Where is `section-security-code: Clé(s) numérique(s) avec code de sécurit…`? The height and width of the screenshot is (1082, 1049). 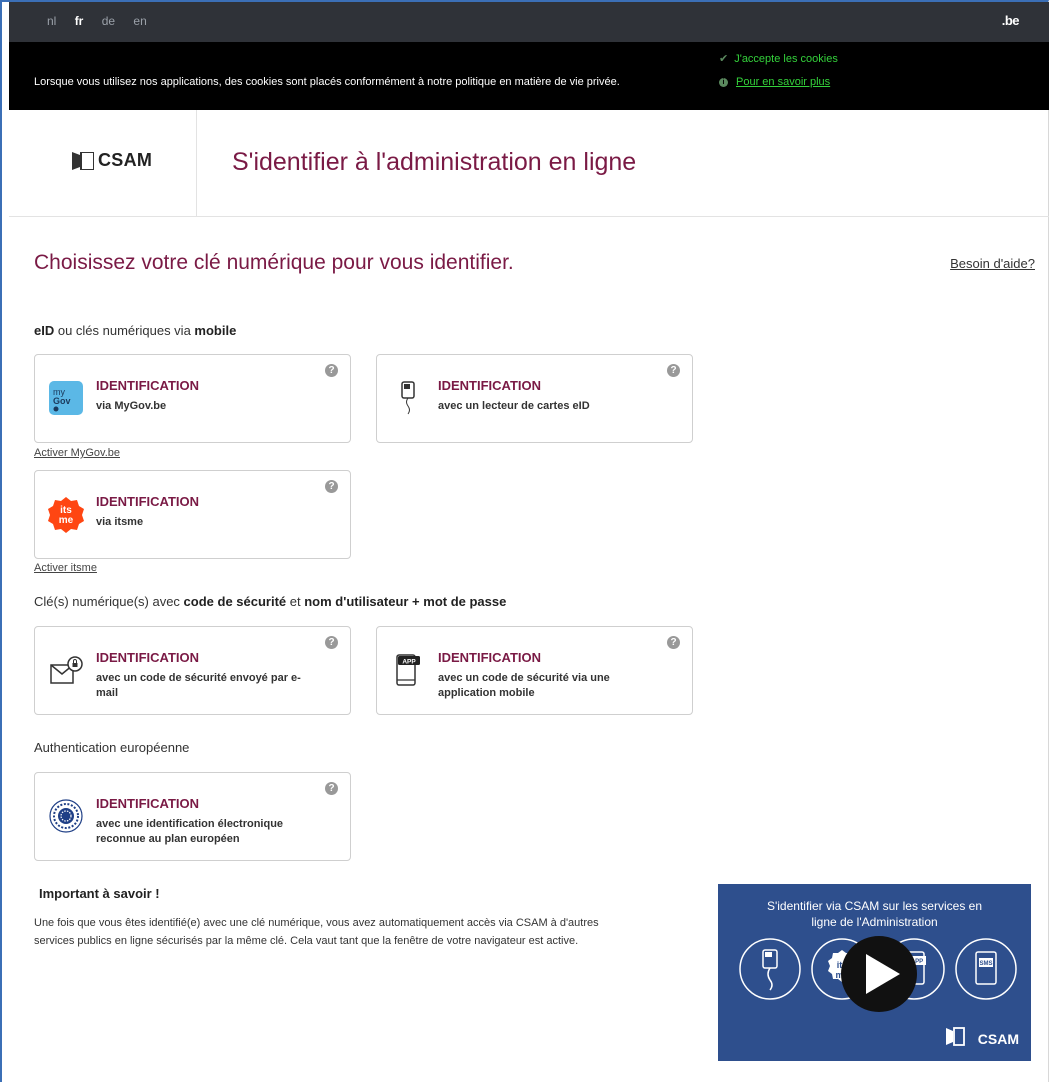
section-security-code: Clé(s) numérique(s) avec code de sécurit… is located at coordinates (270, 601).